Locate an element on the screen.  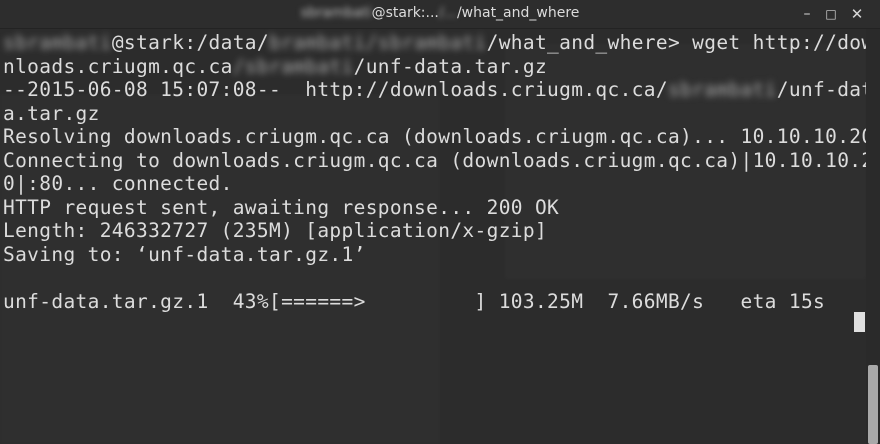
maximize-button: □ is located at coordinates (831, 14).